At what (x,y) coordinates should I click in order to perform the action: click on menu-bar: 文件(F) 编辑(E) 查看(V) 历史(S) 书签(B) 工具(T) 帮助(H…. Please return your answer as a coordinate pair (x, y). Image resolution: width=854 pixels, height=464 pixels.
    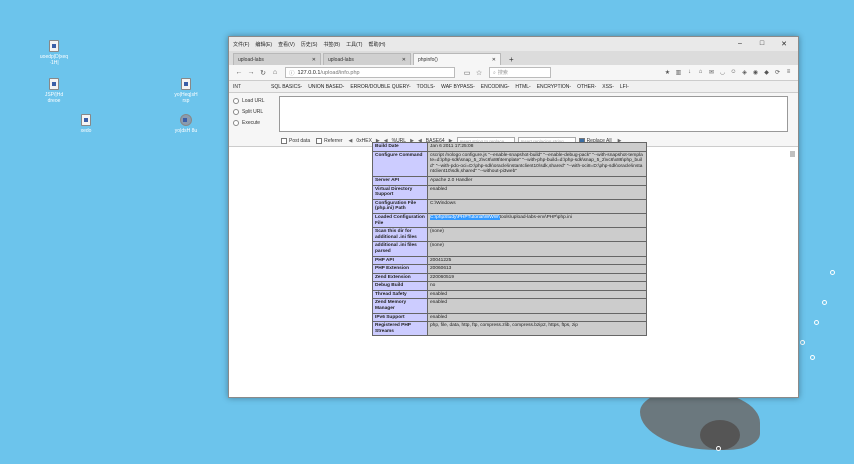
    Looking at the image, I should click on (513, 44).